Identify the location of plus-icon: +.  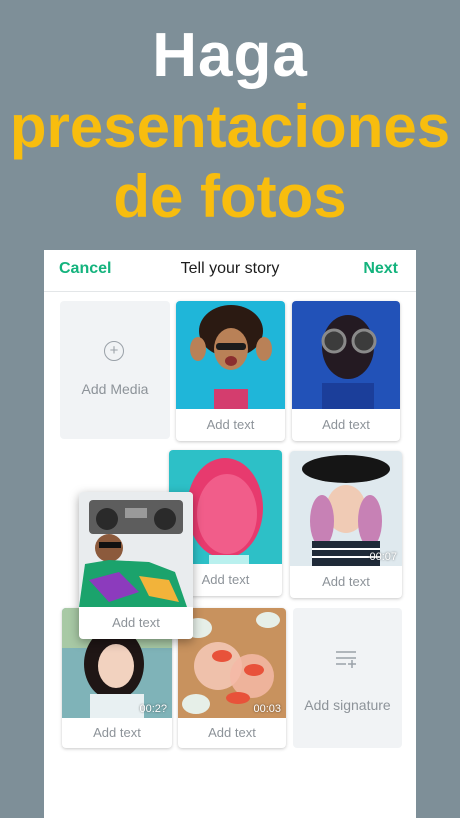
(114, 351).